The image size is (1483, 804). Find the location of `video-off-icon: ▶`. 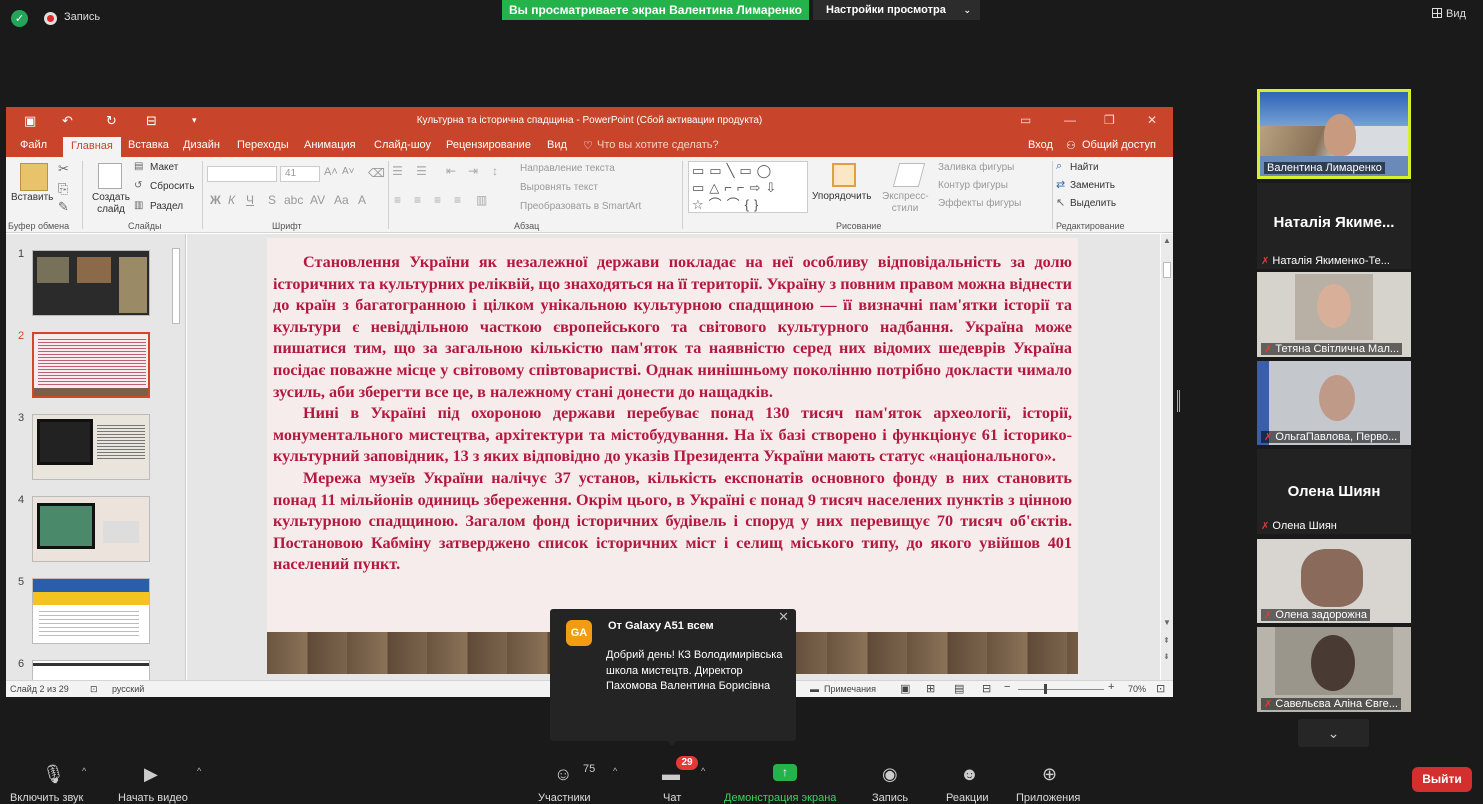

video-off-icon: ▶ is located at coordinates (151, 774).